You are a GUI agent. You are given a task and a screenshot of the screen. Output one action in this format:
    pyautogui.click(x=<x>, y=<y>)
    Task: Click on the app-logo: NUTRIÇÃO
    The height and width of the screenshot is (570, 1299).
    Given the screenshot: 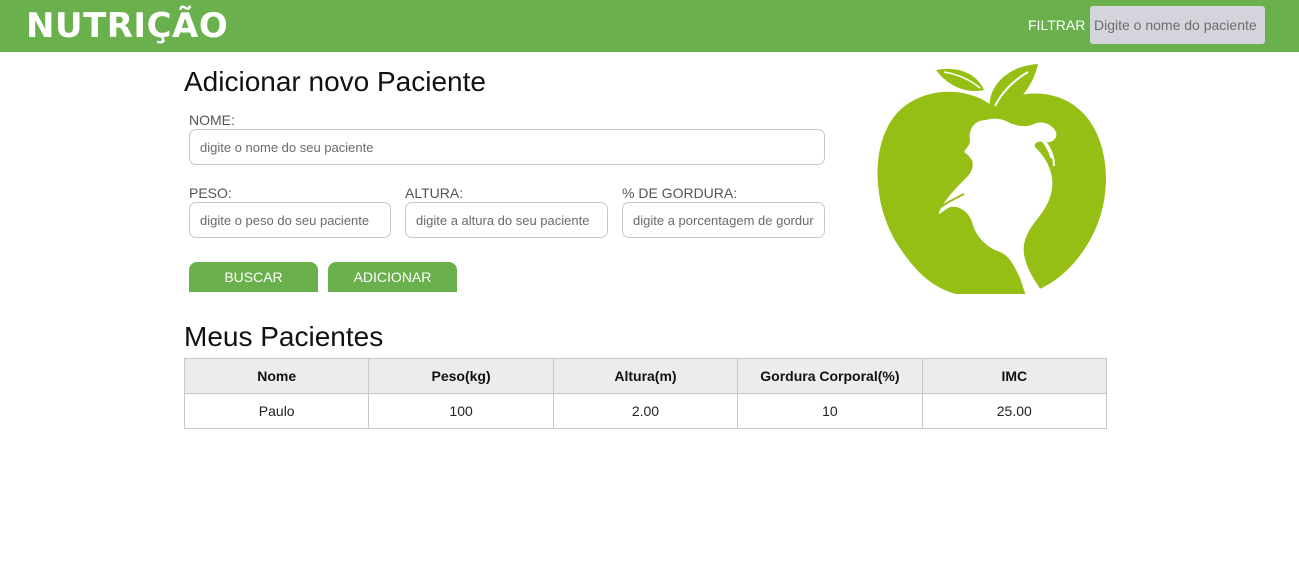 What is the action you would take?
    pyautogui.click(x=127, y=26)
    